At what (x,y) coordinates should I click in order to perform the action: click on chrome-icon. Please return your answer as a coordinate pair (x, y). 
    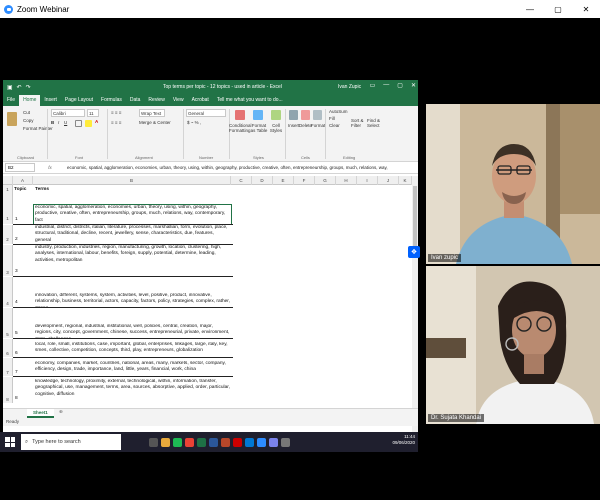
    Looking at the image, I should click on (189, 442).